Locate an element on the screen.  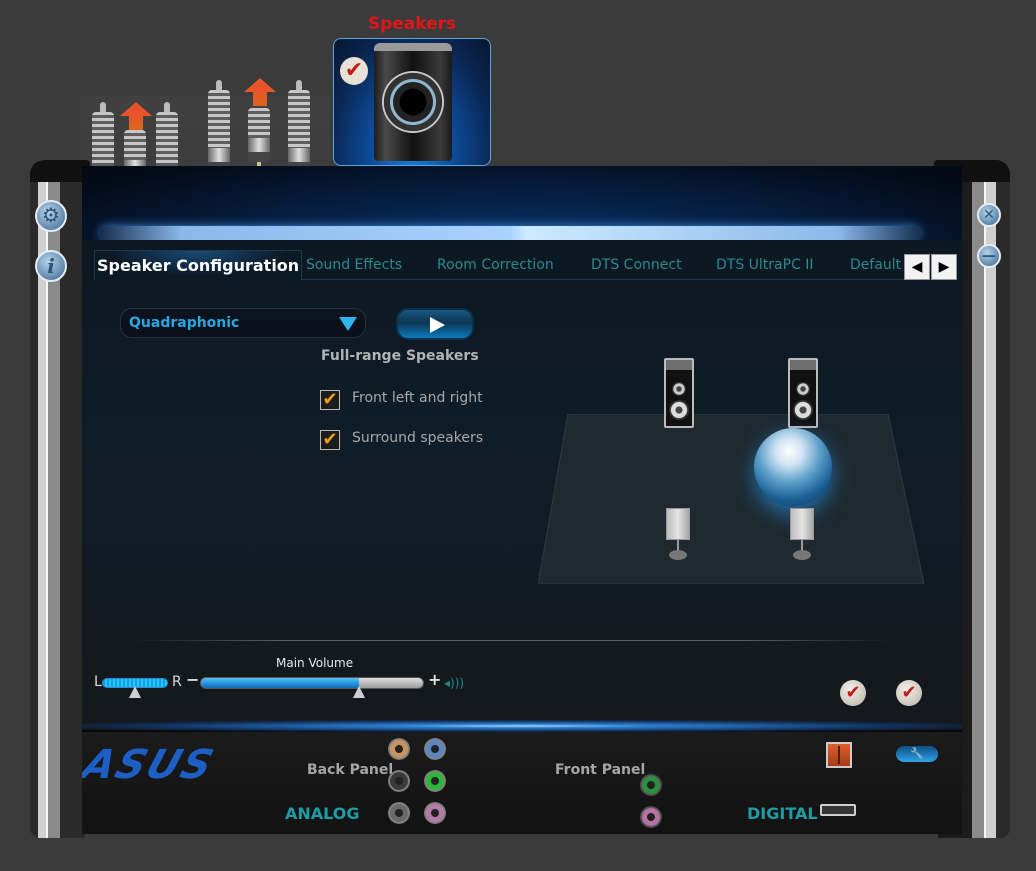
close-button: ✕ is located at coordinates (989, 215).